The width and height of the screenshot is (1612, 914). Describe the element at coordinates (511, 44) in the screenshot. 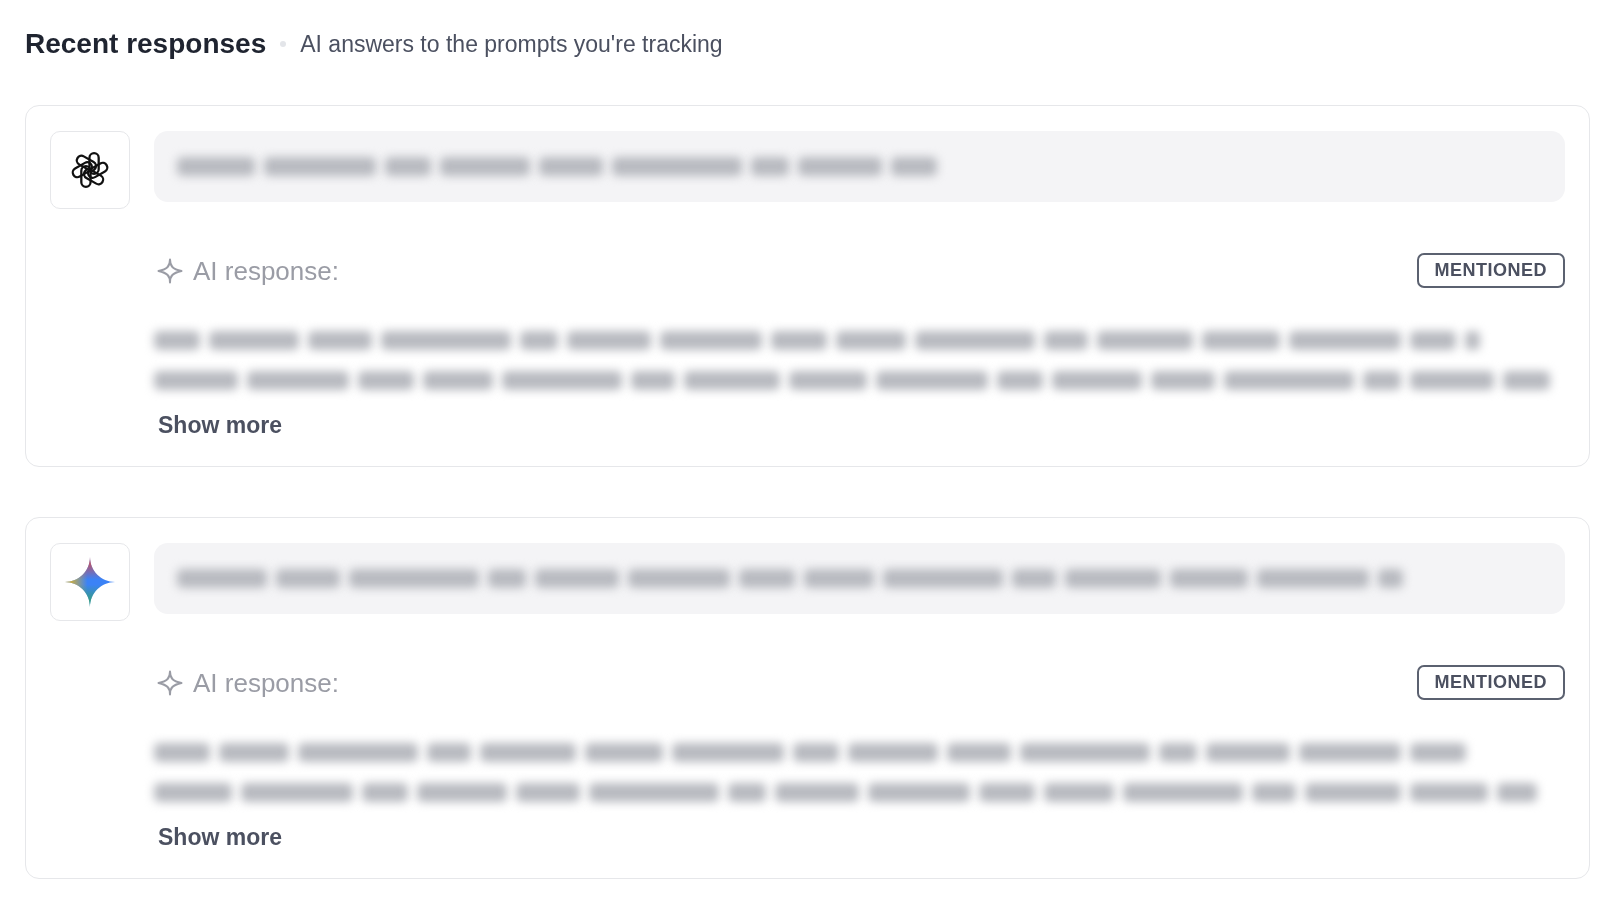

I see `section-subtitle: AI answers to the prompts you're tracking` at that location.